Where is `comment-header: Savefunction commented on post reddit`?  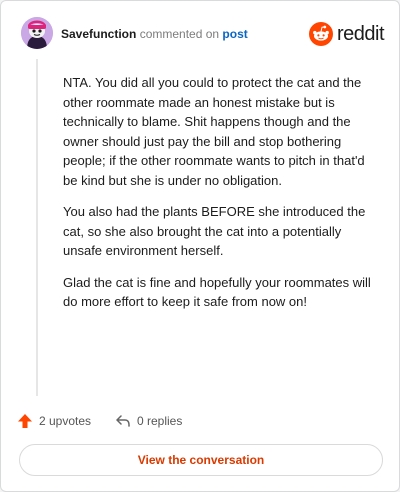 comment-header: Savefunction commented on post reddit is located at coordinates (203, 34).